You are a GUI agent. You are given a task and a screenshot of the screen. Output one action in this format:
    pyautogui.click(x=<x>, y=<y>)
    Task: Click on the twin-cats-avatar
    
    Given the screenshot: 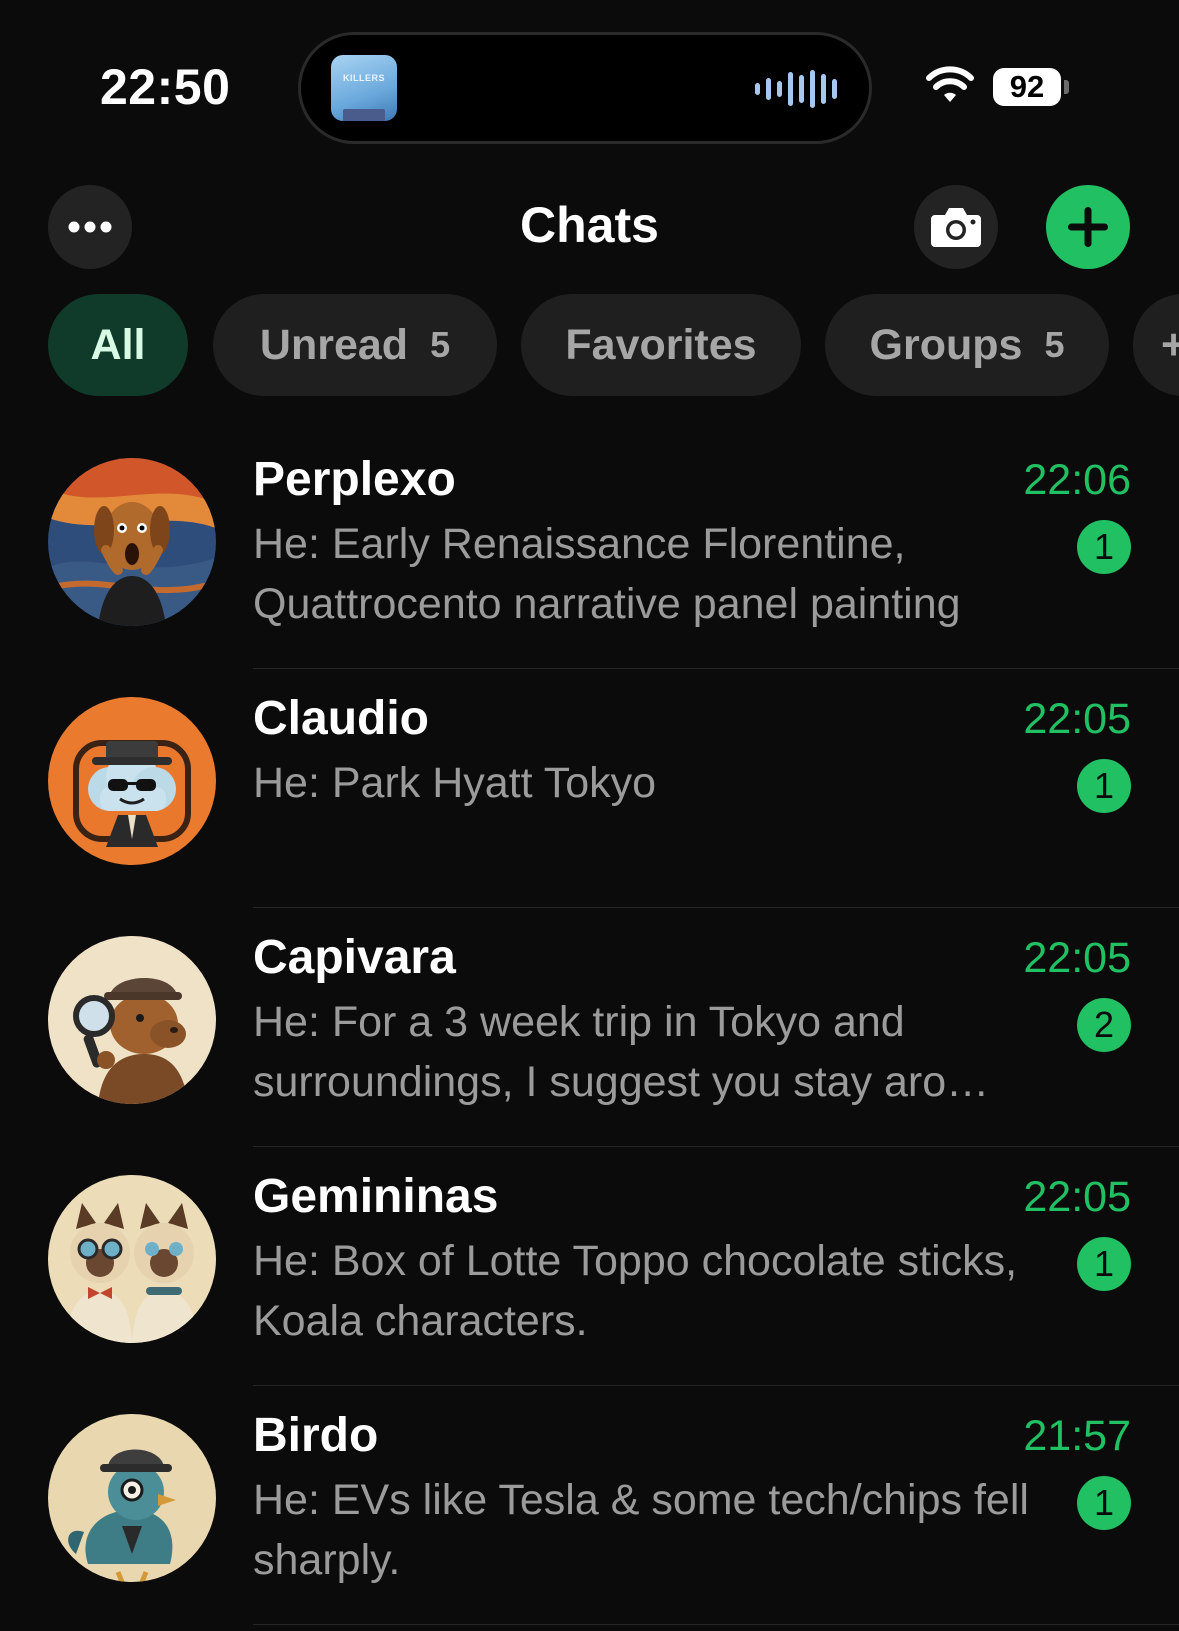 What is the action you would take?
    pyautogui.click(x=132, y=1259)
    